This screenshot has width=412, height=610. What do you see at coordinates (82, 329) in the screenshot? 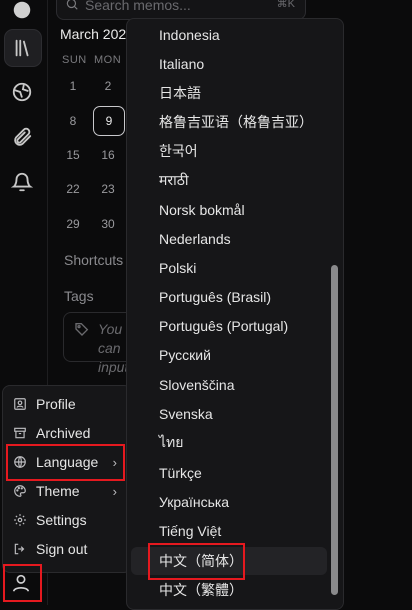
I see `tag-icon` at bounding box center [82, 329].